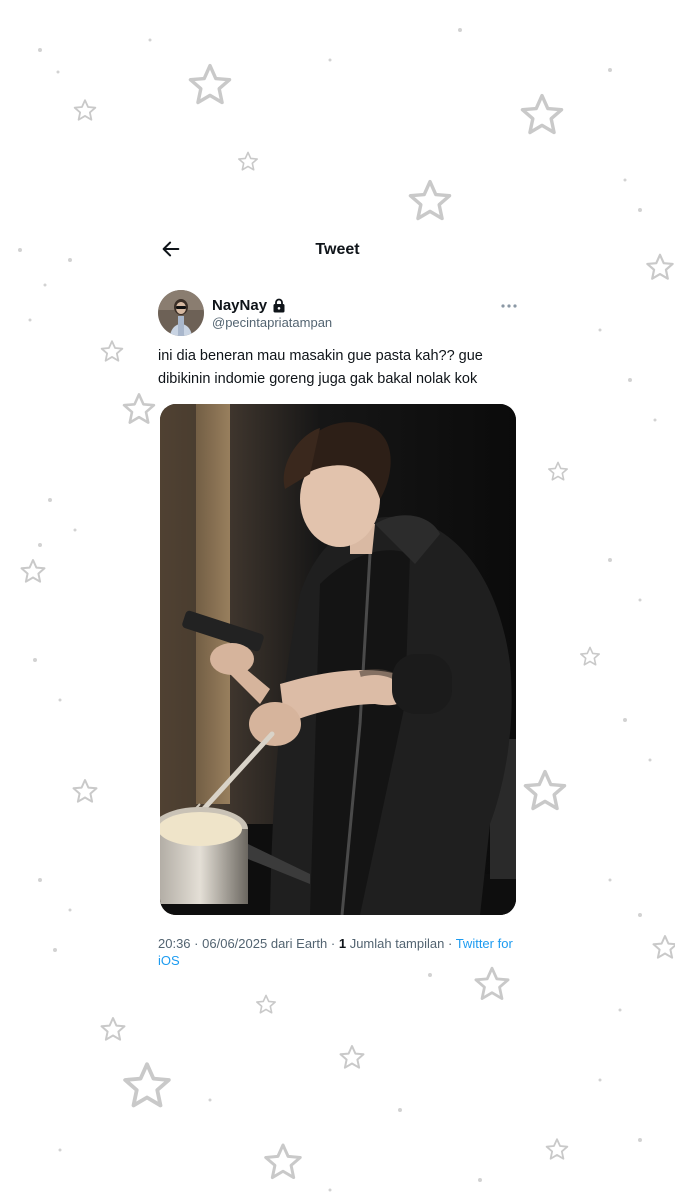 Image resolution: width=675 pixels, height=1200 pixels. Describe the element at coordinates (397, 943) in the screenshot. I see `views-label: Jumlah tampilan` at that location.